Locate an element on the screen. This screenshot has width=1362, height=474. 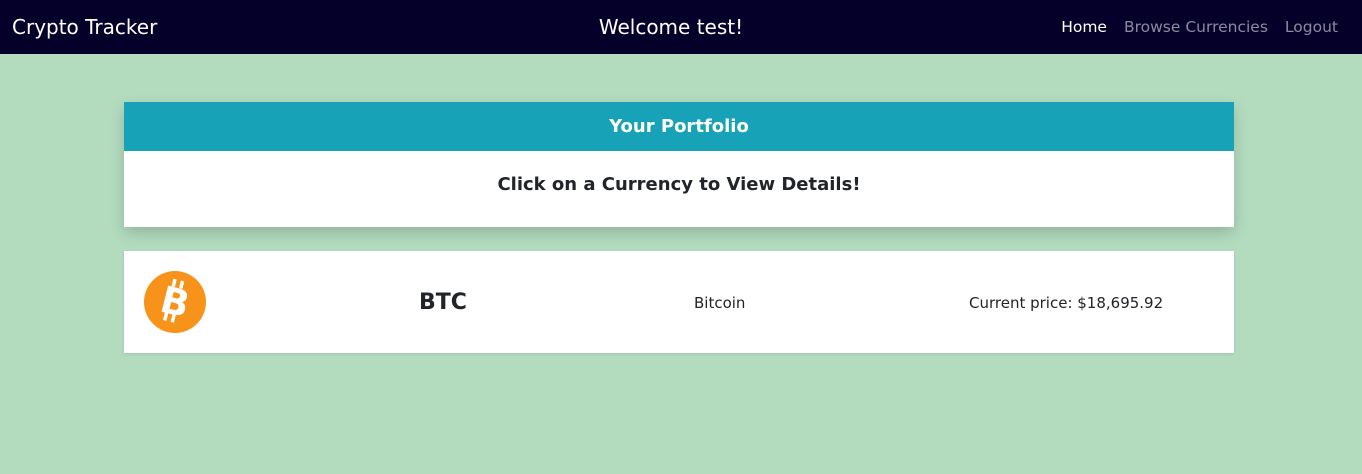
nav-links: Home Browse Currencies Logout is located at coordinates (1199, 27).